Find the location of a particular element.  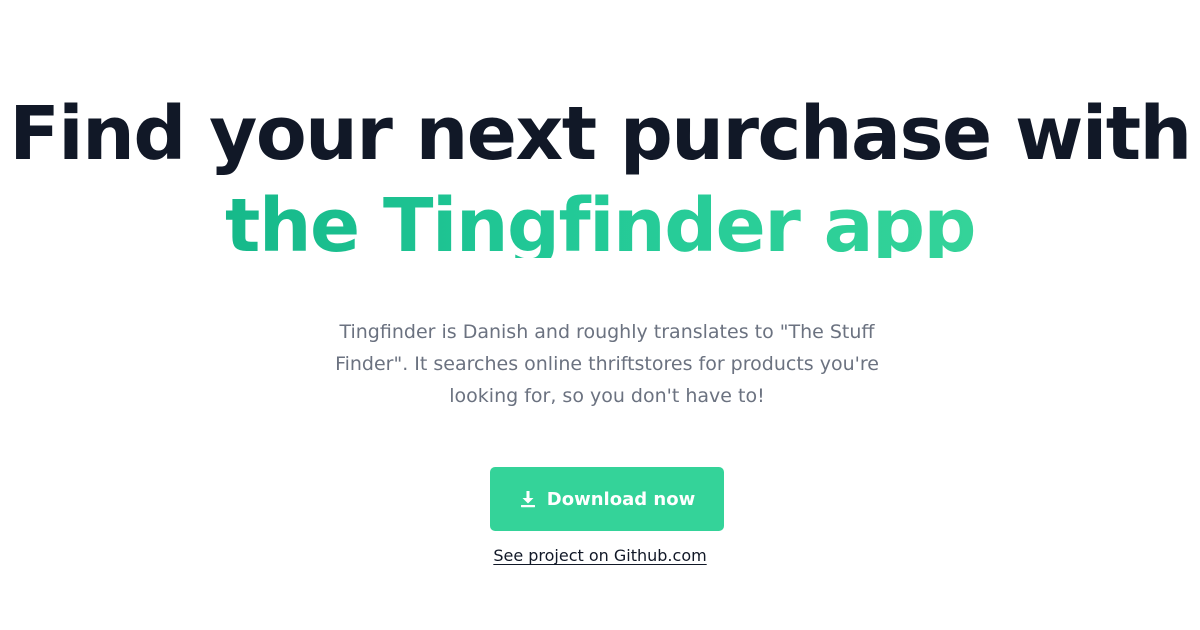

github-link: See project on Github.com is located at coordinates (599, 555).